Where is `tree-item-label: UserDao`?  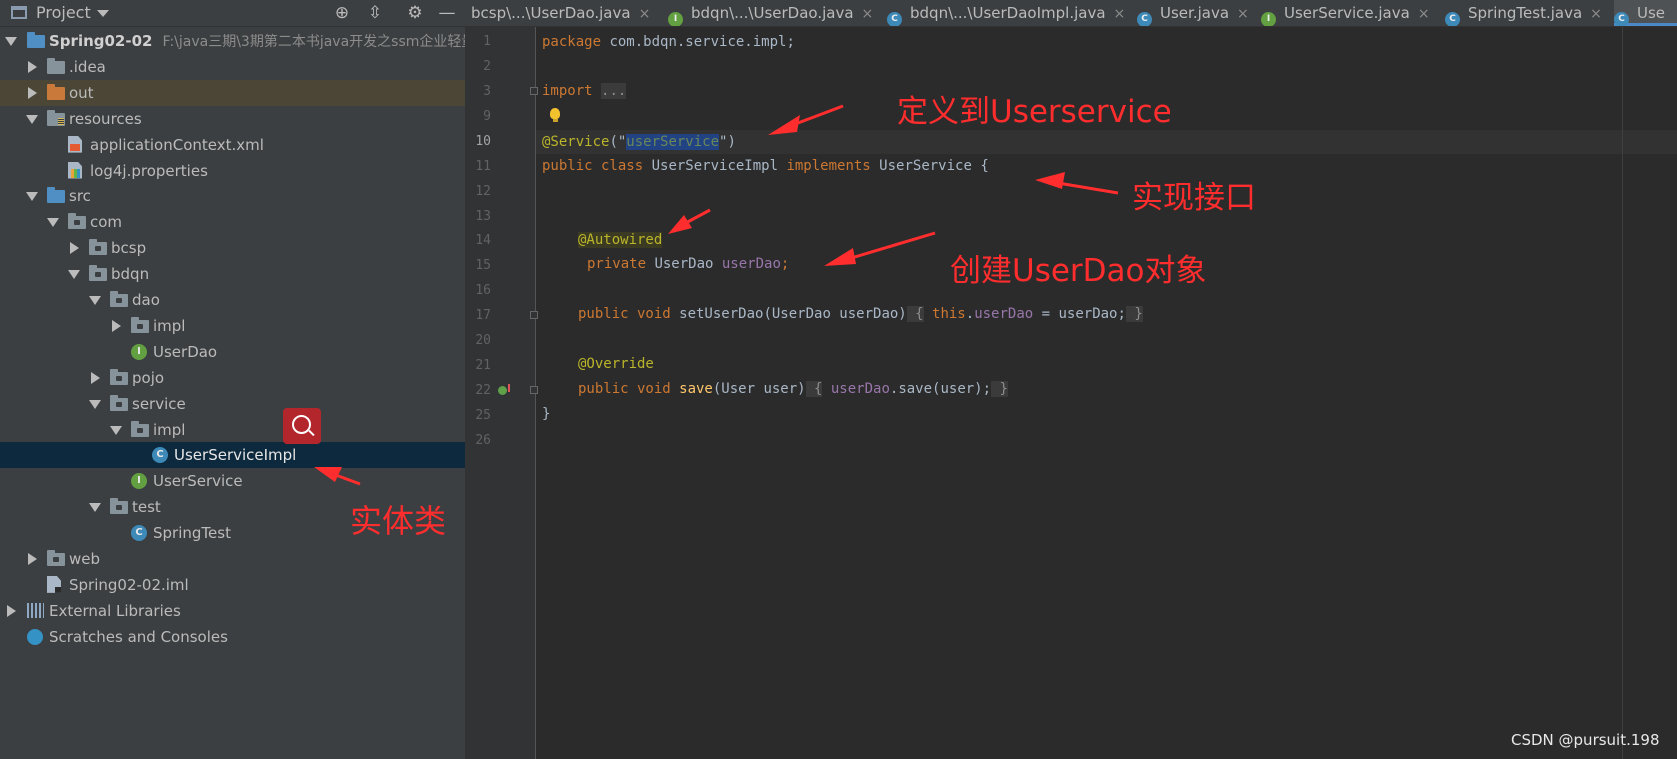 tree-item-label: UserDao is located at coordinates (185, 352).